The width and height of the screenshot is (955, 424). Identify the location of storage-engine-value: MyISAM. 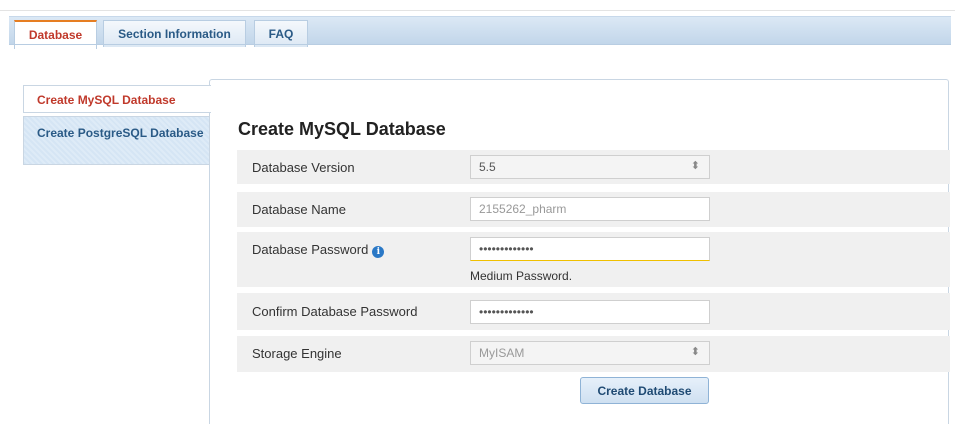
(502, 353).